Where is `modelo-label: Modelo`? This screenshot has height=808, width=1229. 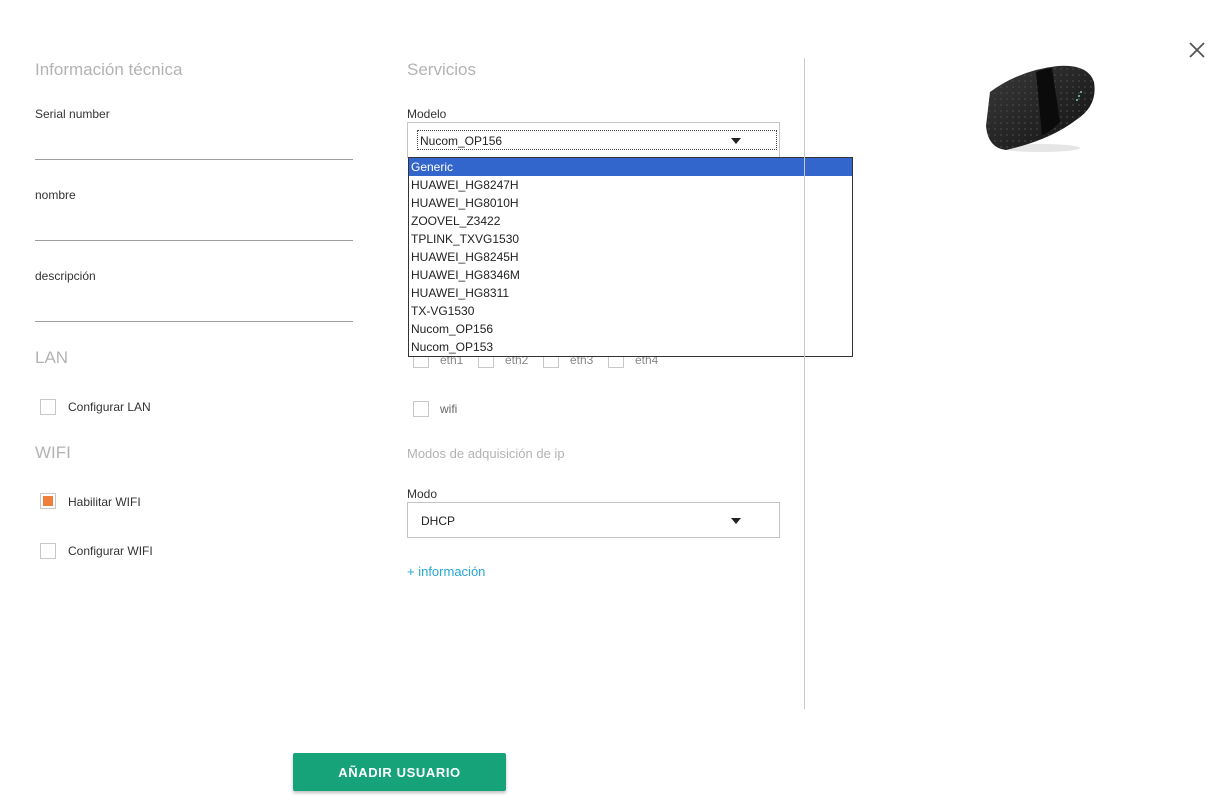
modelo-label: Modelo is located at coordinates (427, 114).